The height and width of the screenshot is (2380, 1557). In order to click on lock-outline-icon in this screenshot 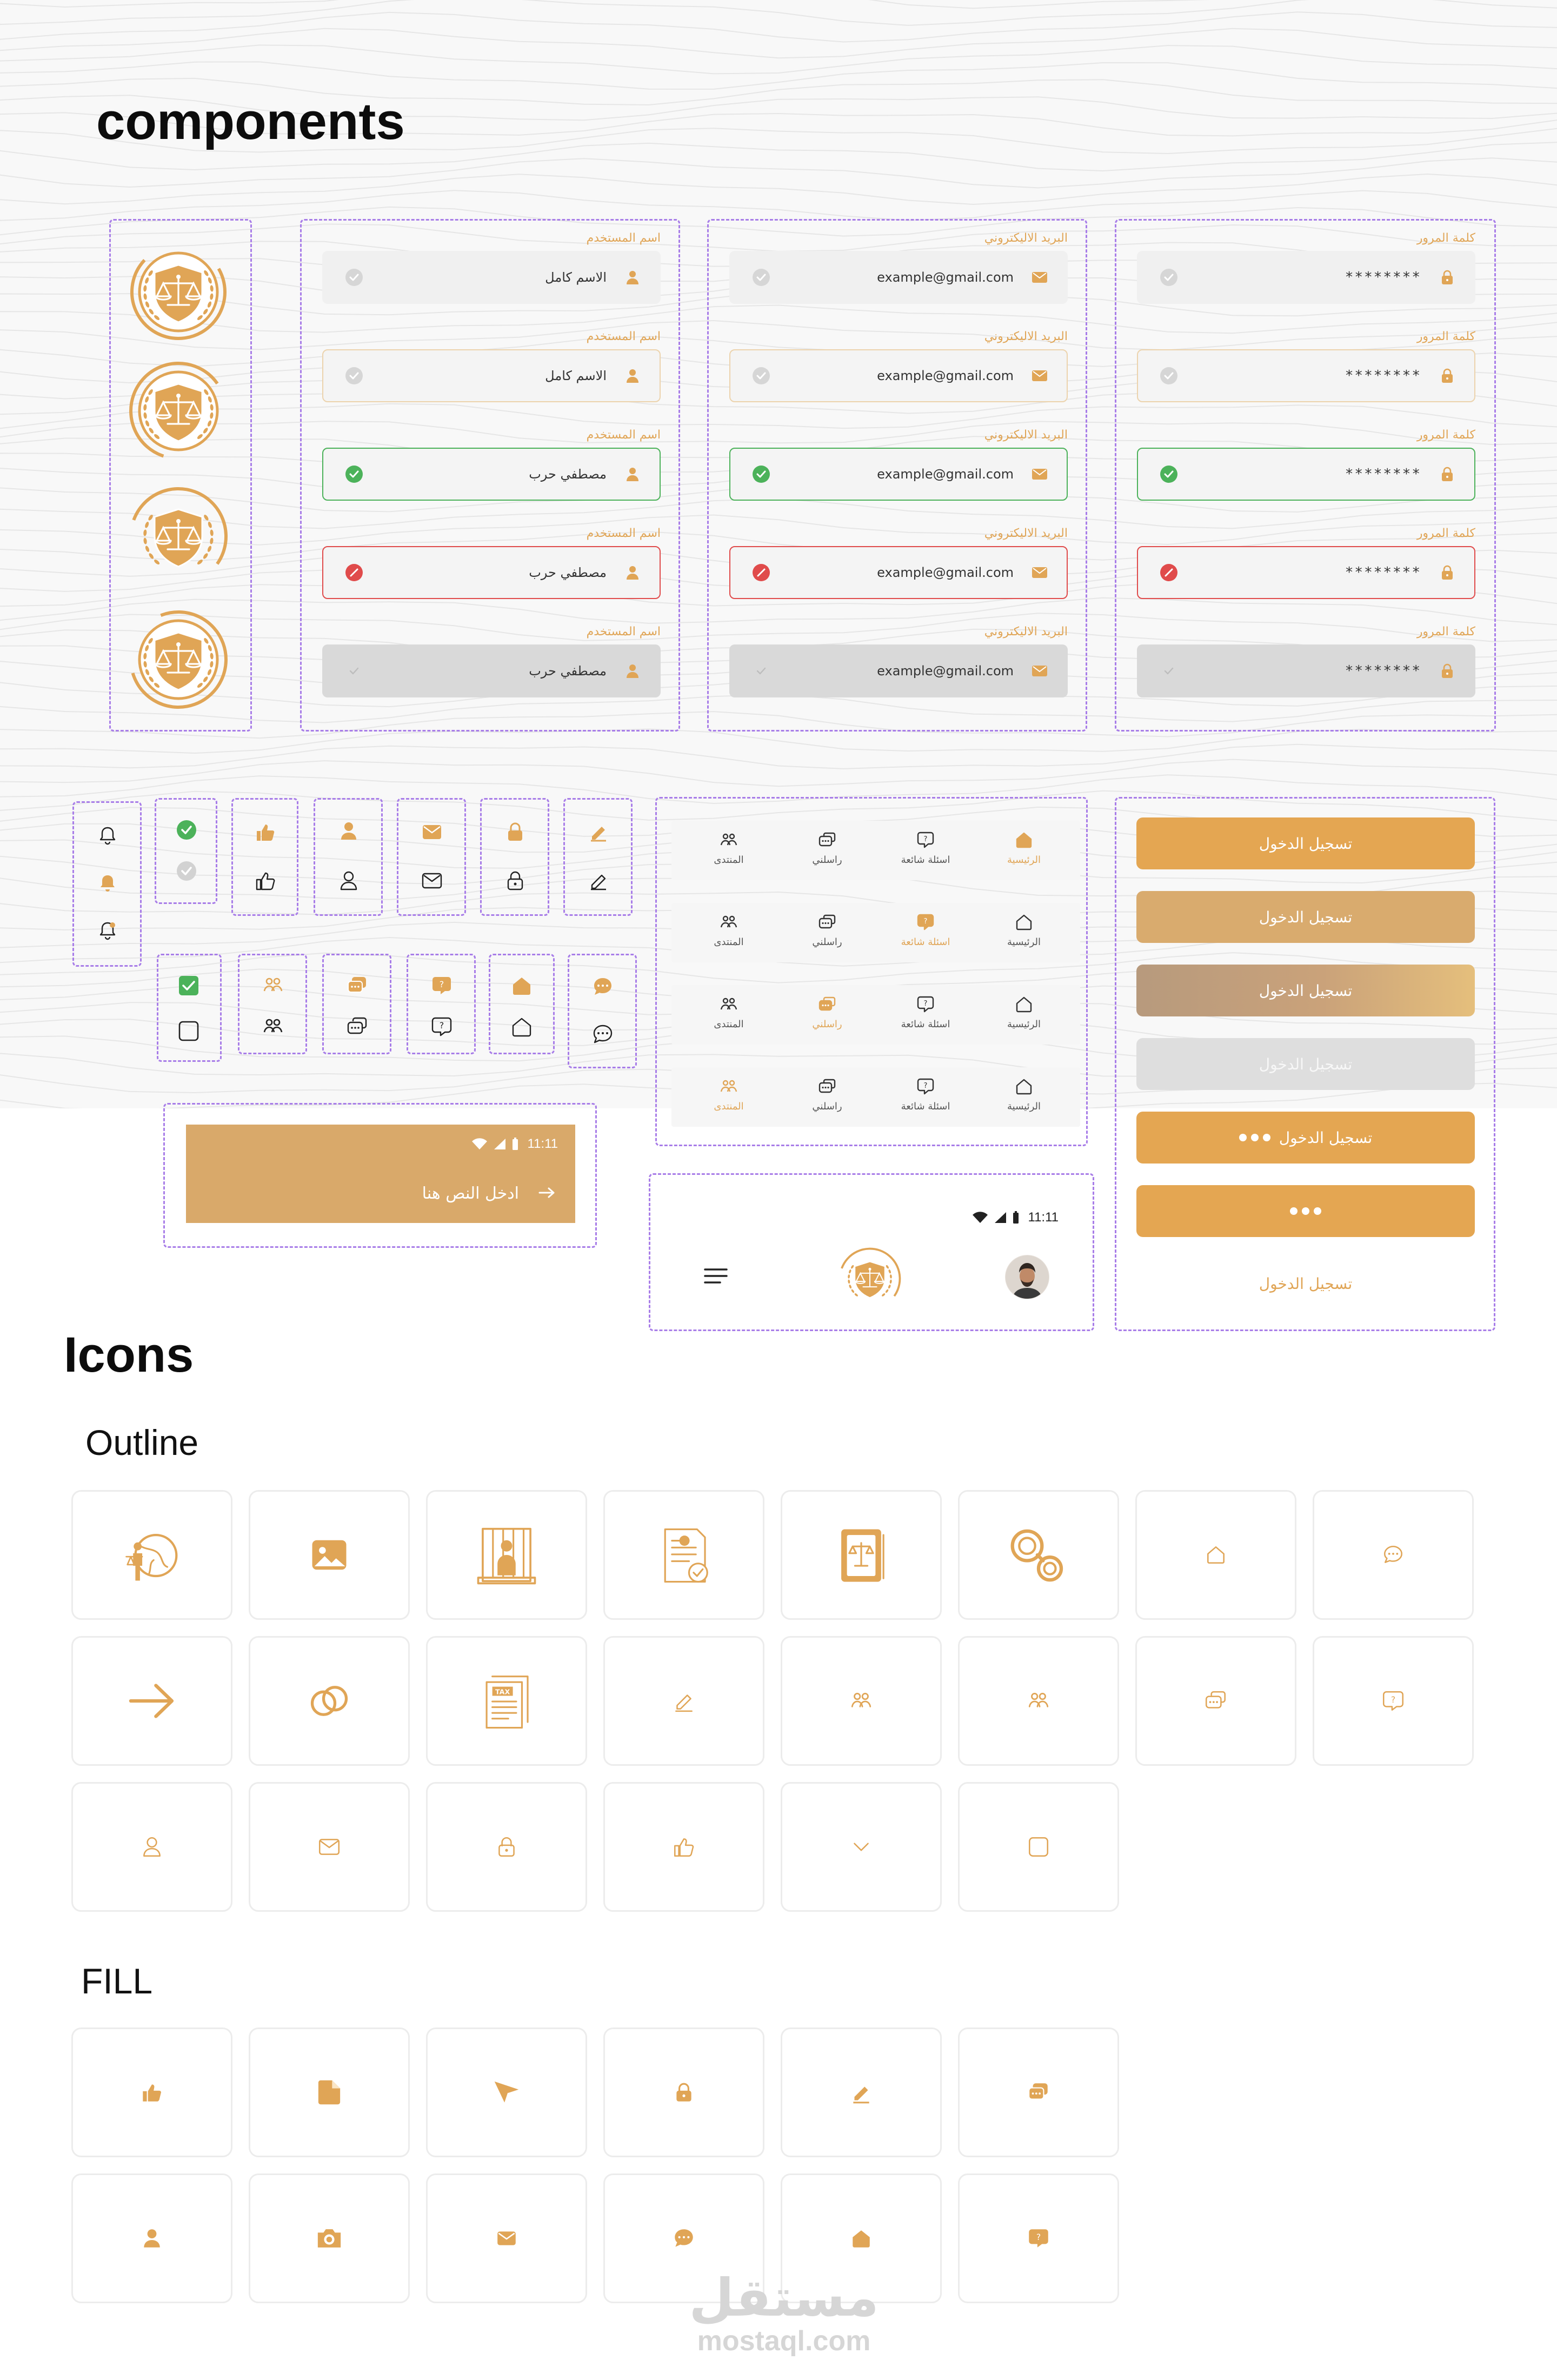, I will do `click(515, 881)`.